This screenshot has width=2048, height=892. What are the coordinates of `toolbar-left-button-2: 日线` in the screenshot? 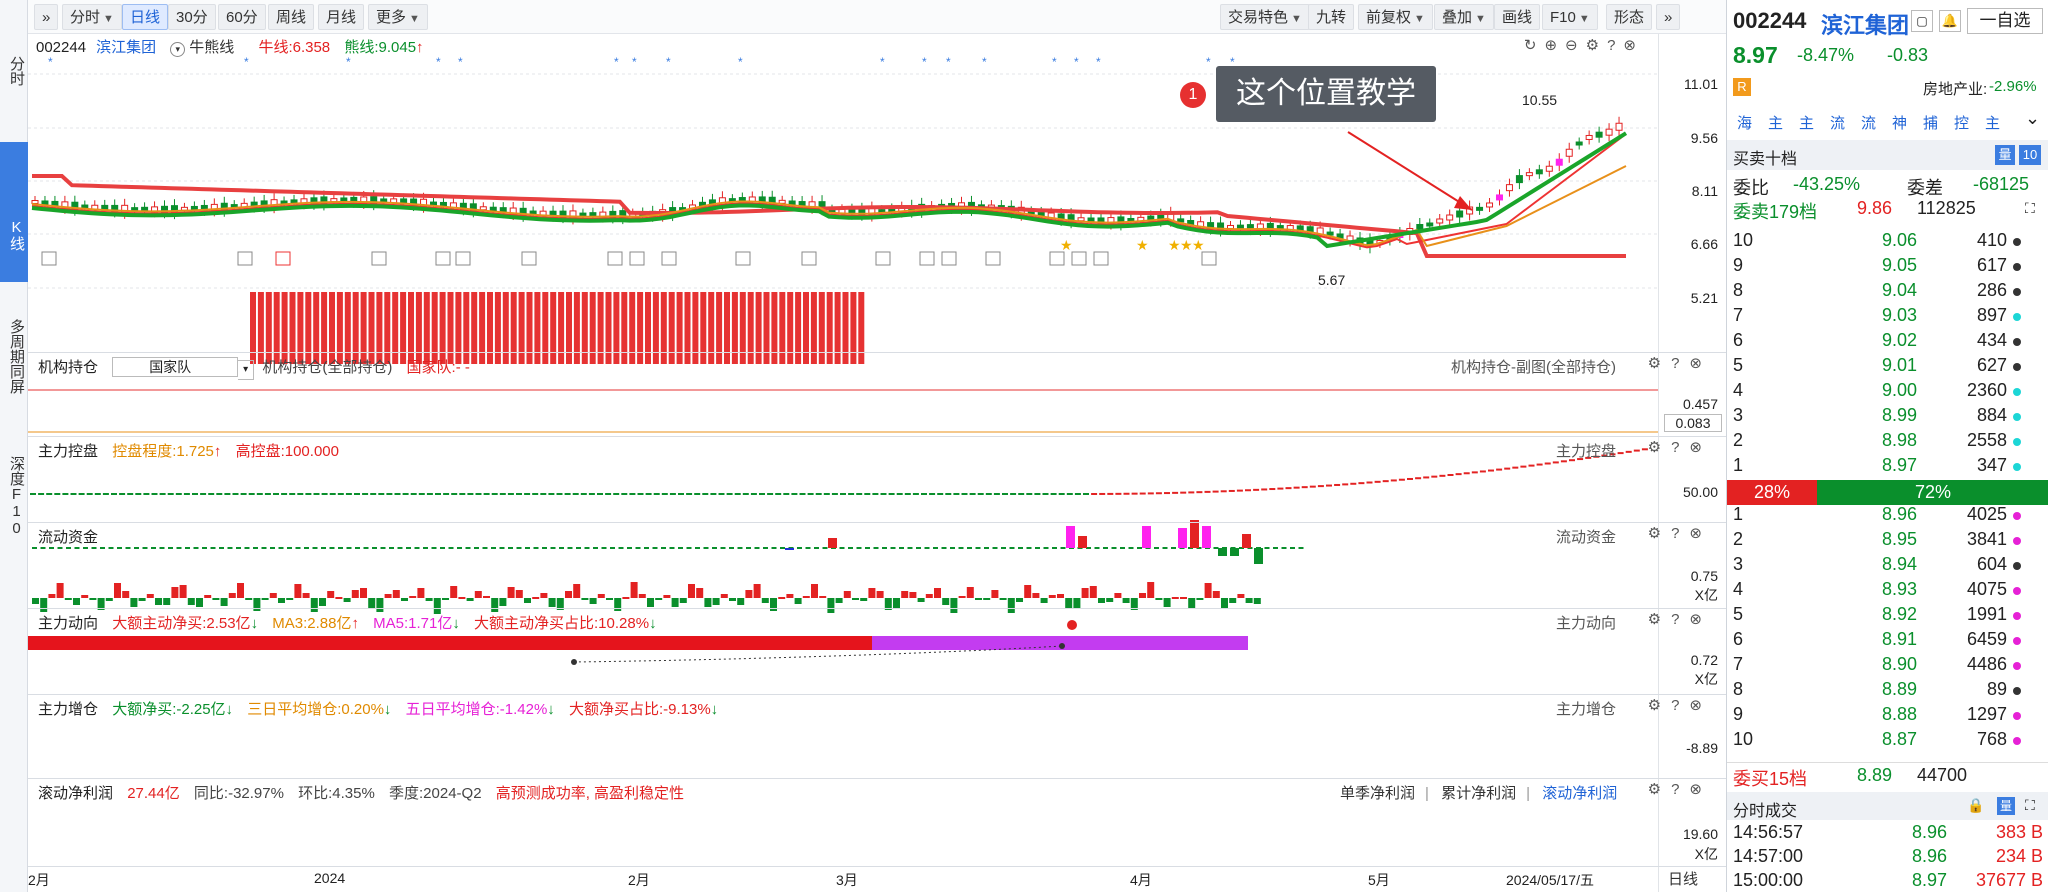 It's located at (145, 17).